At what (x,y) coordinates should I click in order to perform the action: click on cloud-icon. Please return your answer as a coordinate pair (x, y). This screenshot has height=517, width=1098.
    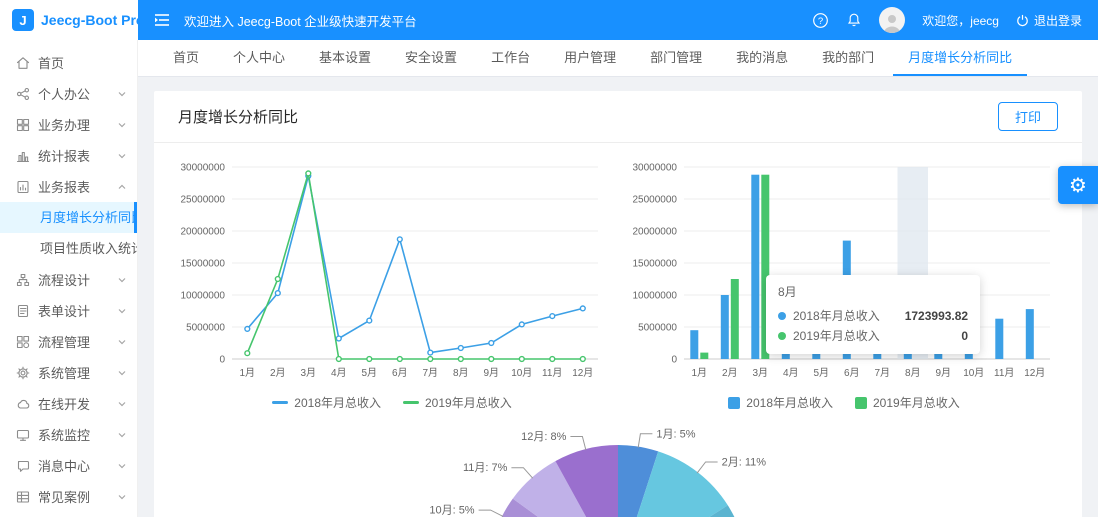
    Looking at the image, I should click on (23, 404).